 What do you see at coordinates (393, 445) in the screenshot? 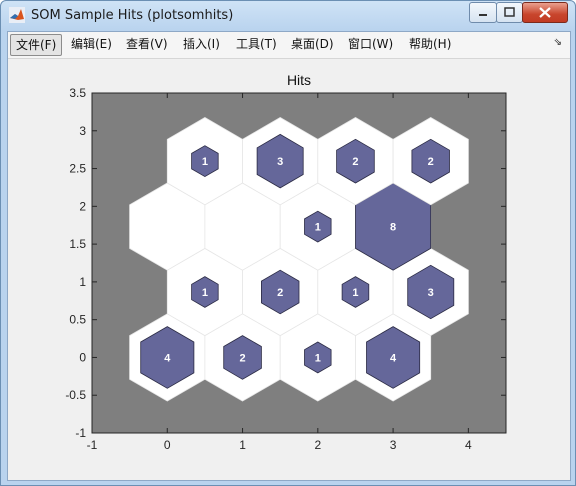
I see `x-tick-label: 3` at bounding box center [393, 445].